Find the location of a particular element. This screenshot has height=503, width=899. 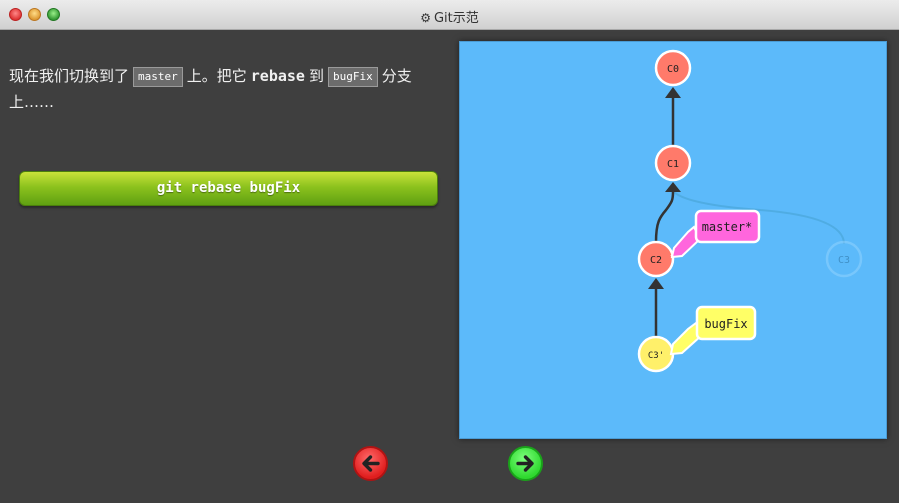

forward-arrow-icon is located at coordinates (525, 463).